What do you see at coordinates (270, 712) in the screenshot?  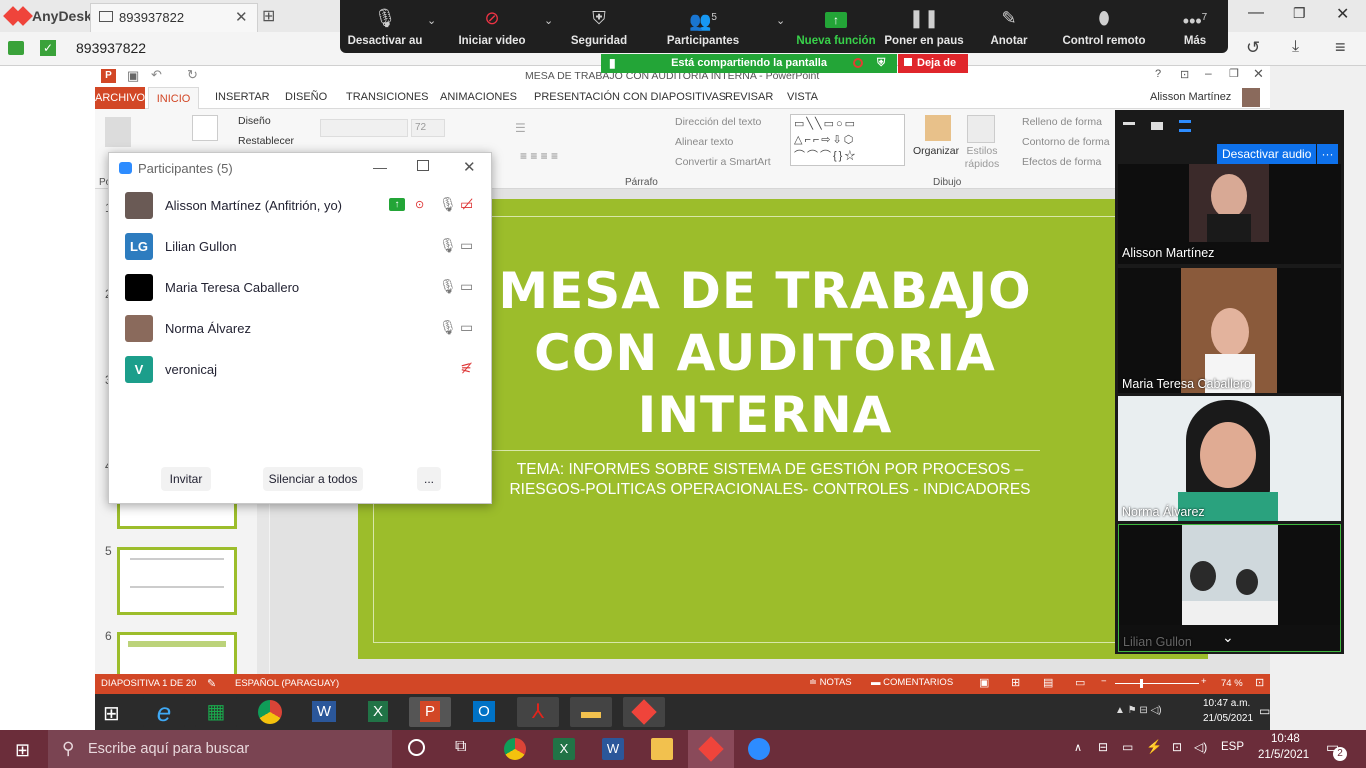 I see `chrome-icon` at bounding box center [270, 712].